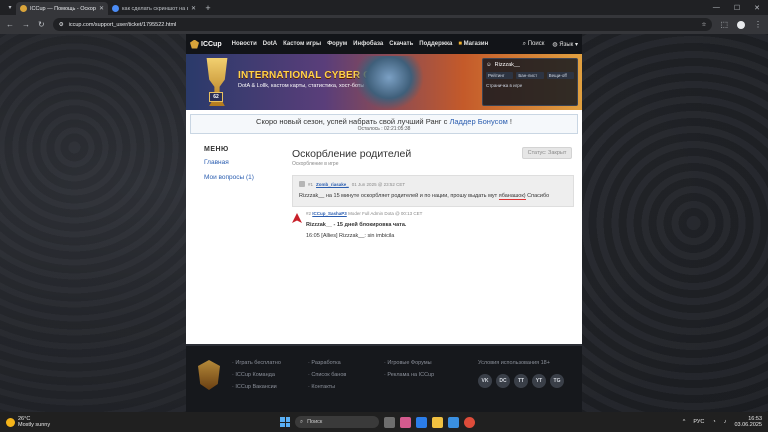 The image size is (768, 432). Describe the element at coordinates (725, 422) in the screenshot. I see `volume-icon: ♪` at that location.